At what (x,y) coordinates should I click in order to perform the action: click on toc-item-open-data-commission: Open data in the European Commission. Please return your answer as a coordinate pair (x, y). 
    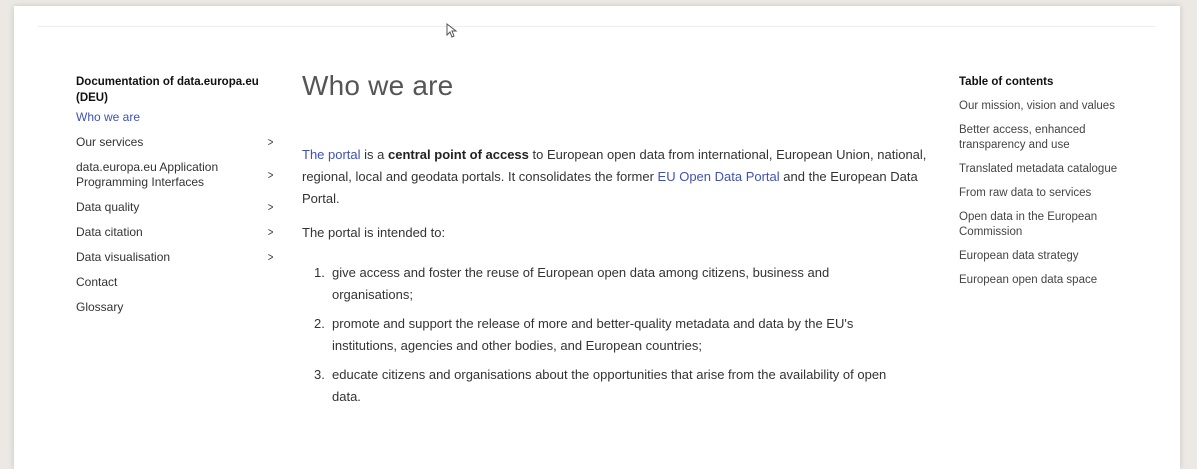
    Looking at the image, I should click on (1049, 225).